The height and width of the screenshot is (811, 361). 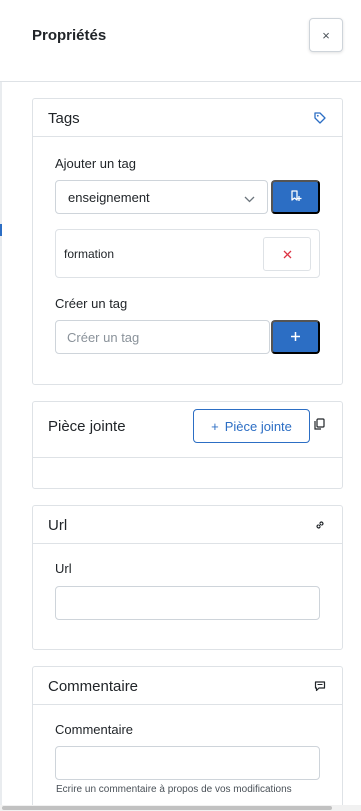 I want to click on panel-title: Propriétés, so click(x=69, y=35).